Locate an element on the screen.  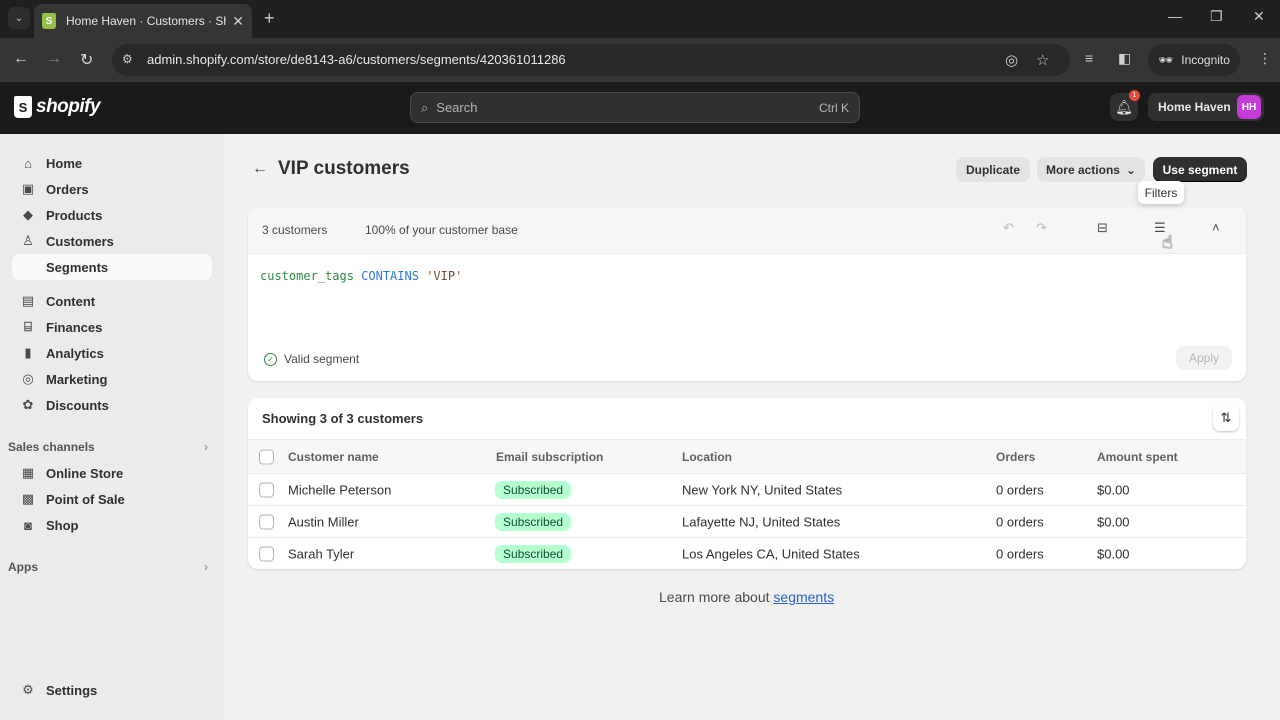
sidebar-item-analytics: ▮ Analytics is located at coordinates (112, 353).